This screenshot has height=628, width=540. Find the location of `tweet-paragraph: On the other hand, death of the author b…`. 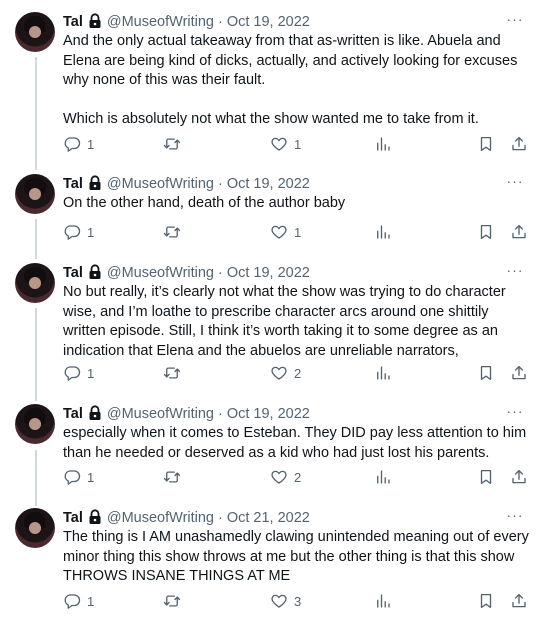

tweet-paragraph: On the other hand, death of the author b… is located at coordinates (204, 203).